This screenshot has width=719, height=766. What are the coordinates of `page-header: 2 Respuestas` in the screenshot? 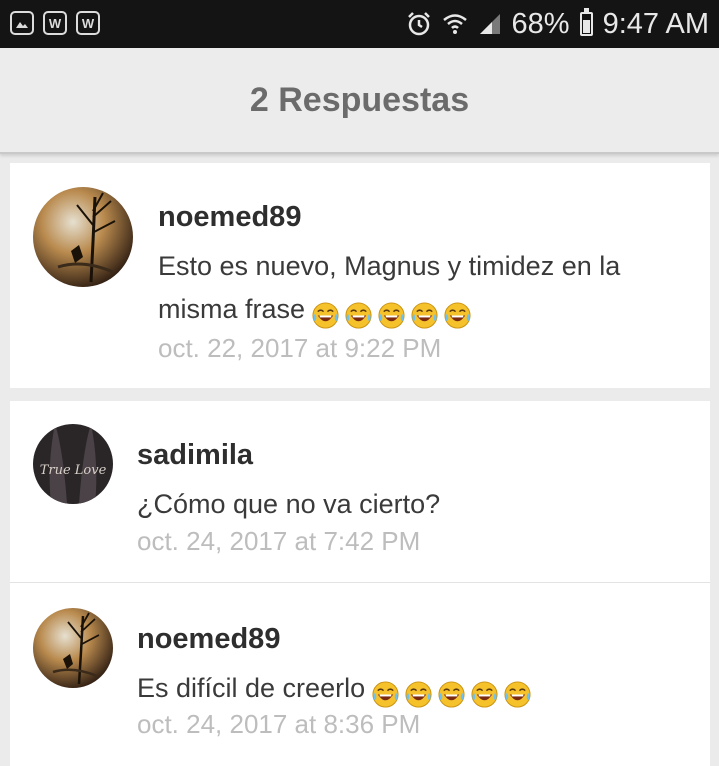 It's located at (359, 101).